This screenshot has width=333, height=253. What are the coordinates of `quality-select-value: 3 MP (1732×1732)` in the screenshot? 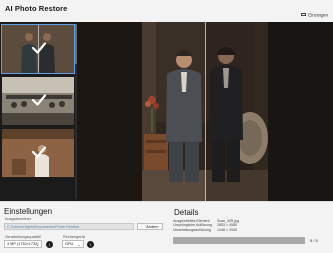 It's located at (23, 244).